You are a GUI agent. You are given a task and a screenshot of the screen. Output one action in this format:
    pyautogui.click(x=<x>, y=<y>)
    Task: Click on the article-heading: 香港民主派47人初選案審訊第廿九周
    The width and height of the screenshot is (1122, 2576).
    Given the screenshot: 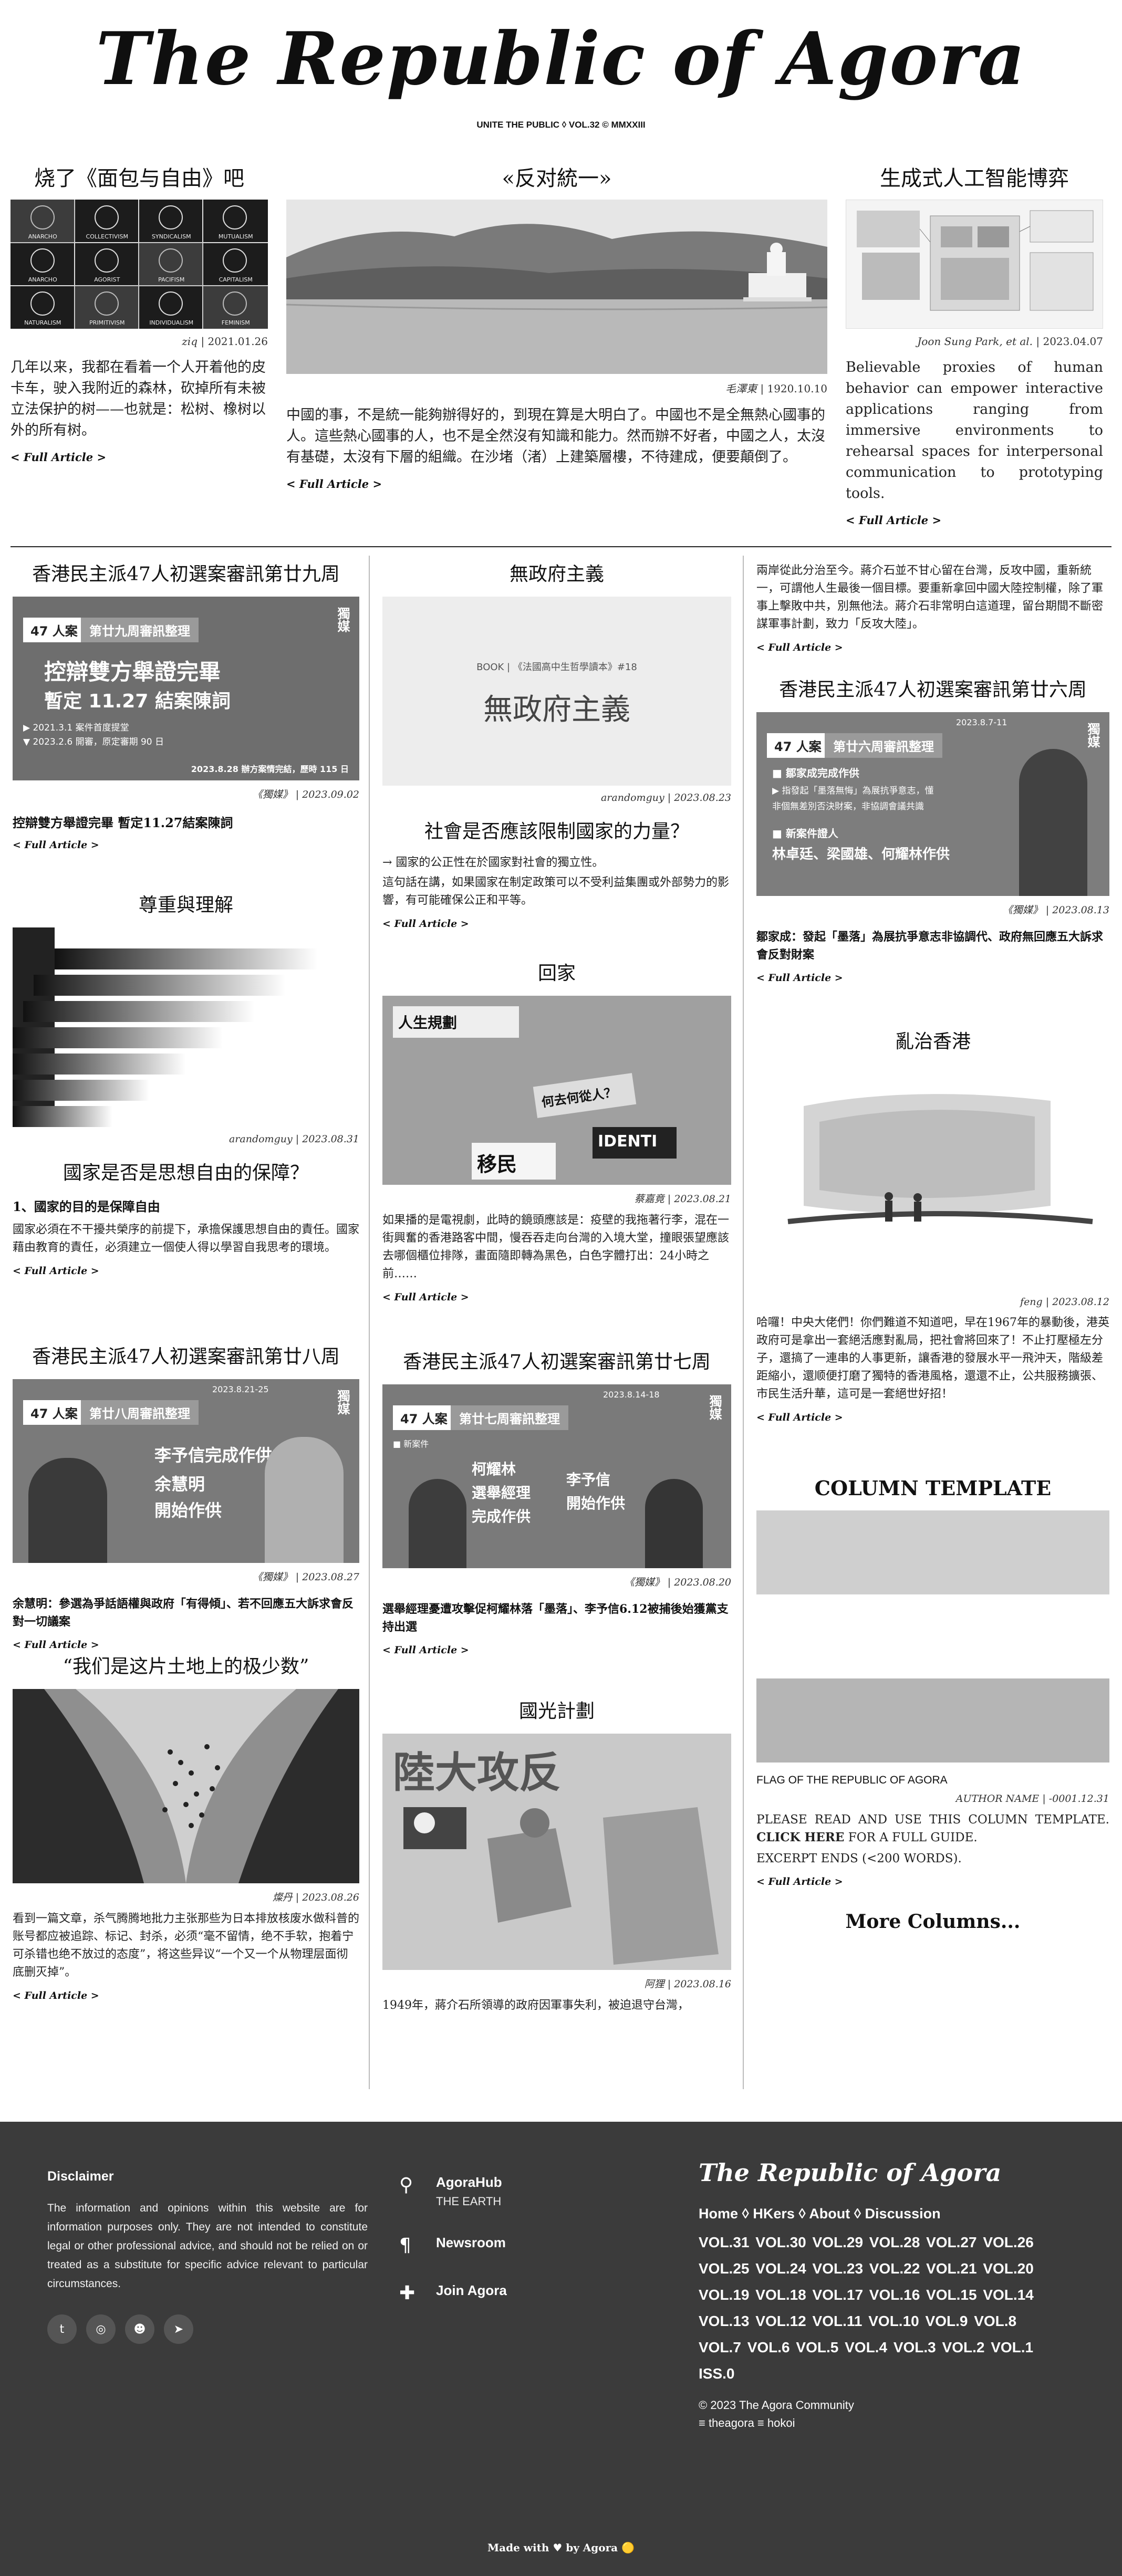 What is the action you would take?
    pyautogui.click(x=186, y=574)
    